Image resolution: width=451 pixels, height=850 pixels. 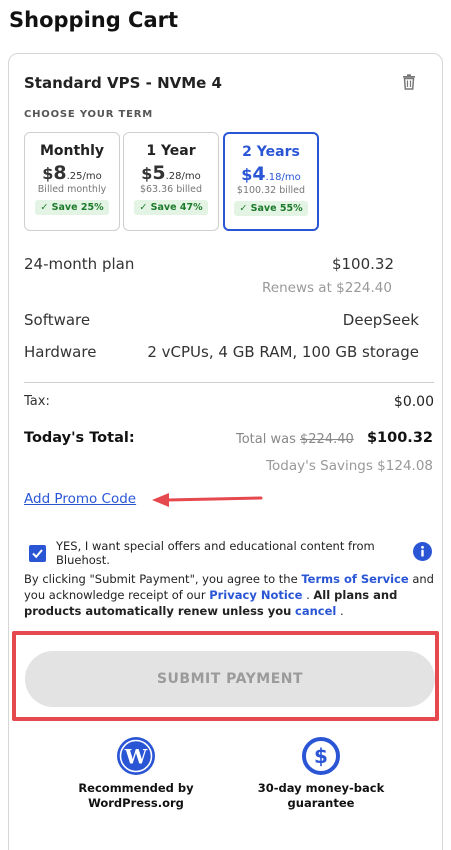 I want to click on info-icon, so click(x=422, y=551).